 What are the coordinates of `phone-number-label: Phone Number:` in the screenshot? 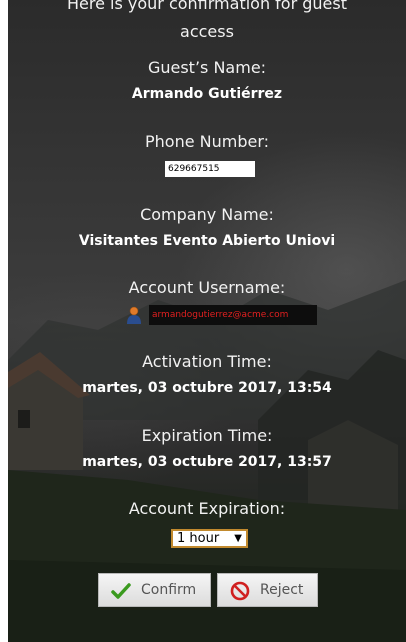 It's located at (207, 141).